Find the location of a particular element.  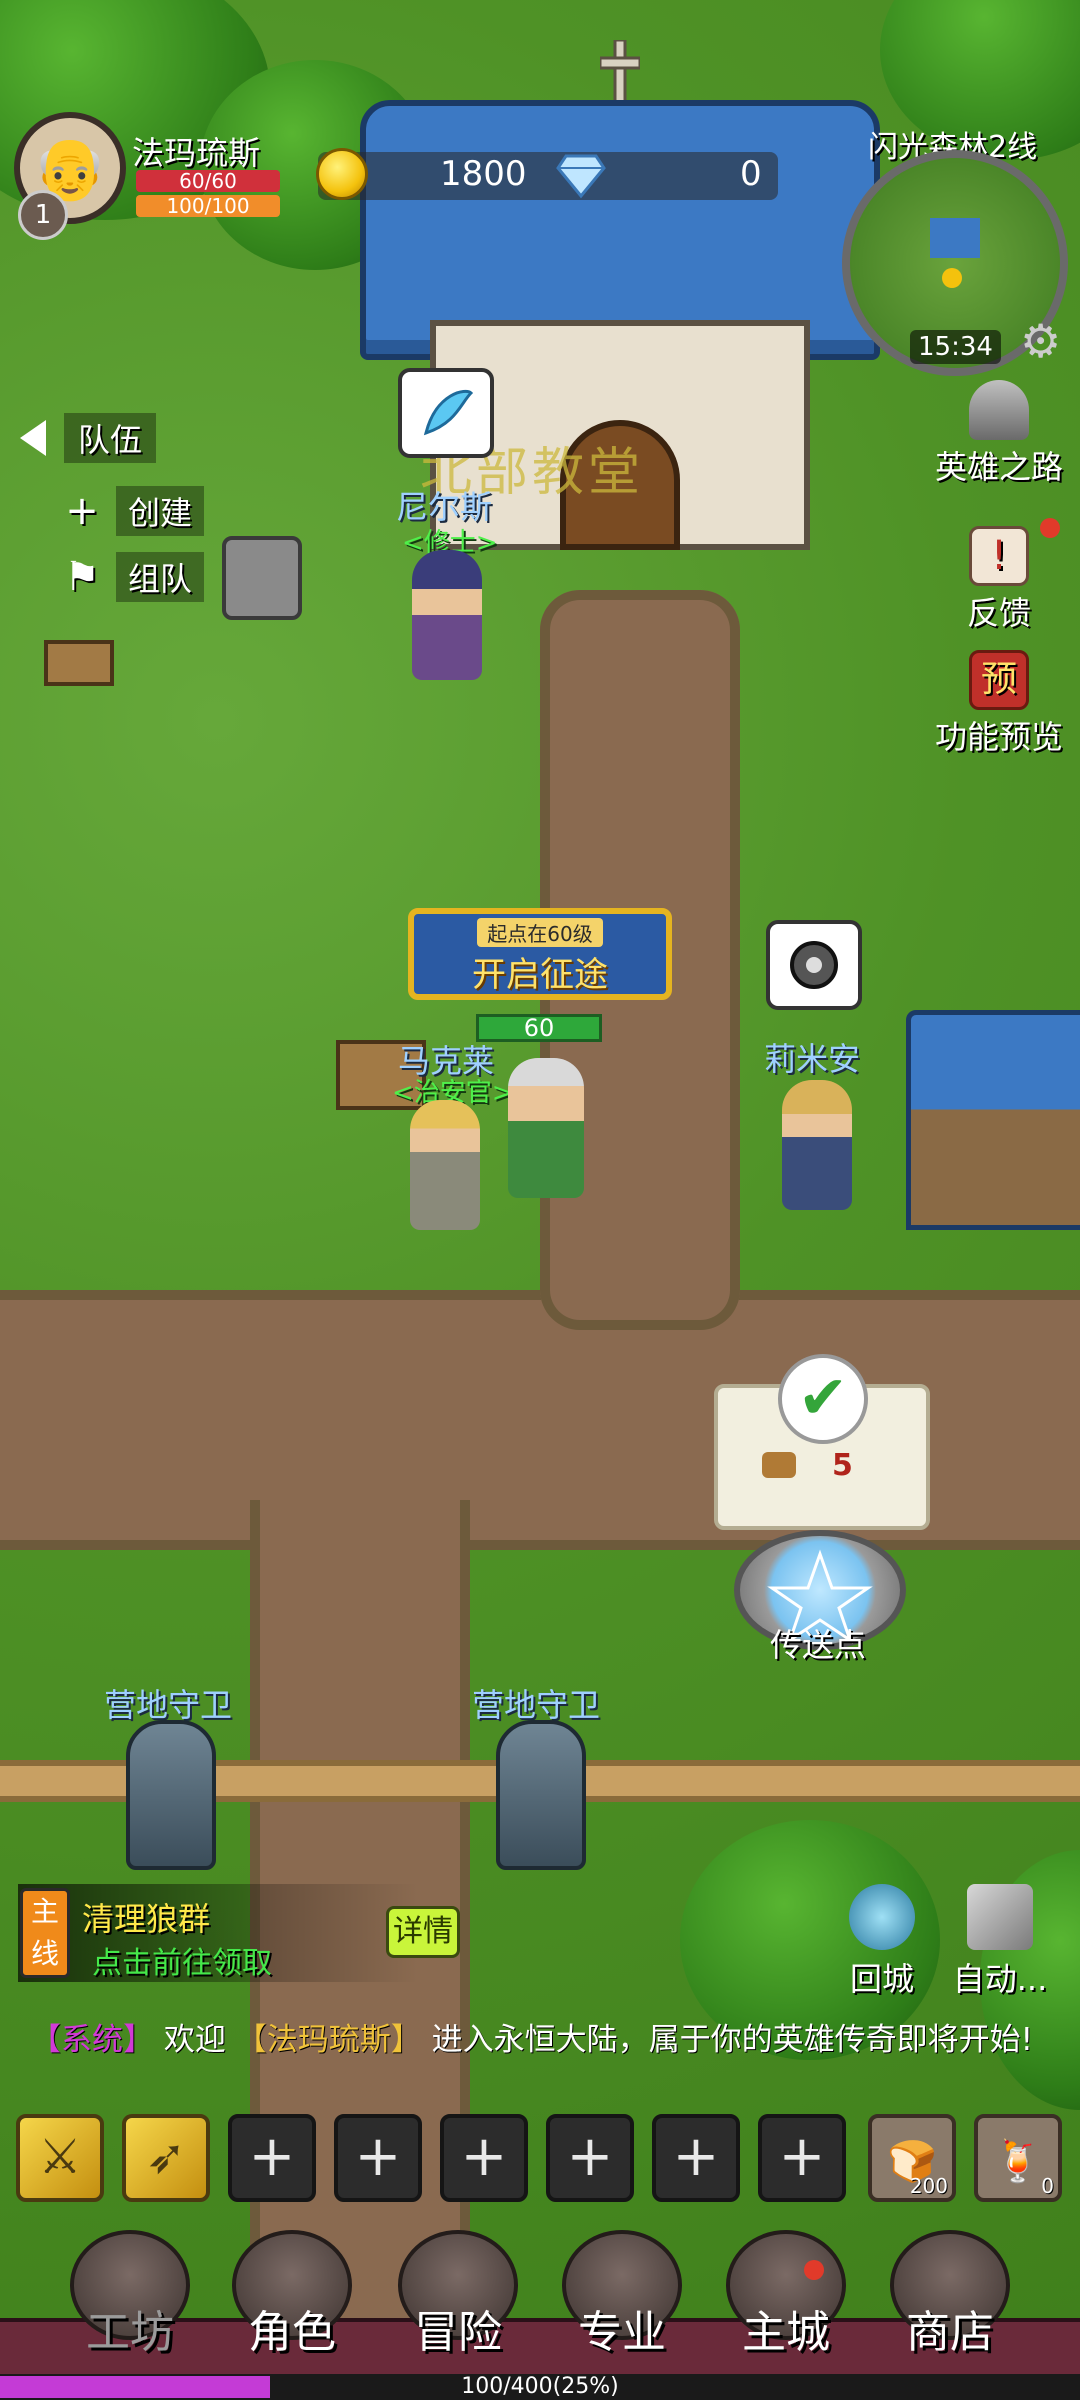

mp-bar: 100/100 is located at coordinates (208, 206).